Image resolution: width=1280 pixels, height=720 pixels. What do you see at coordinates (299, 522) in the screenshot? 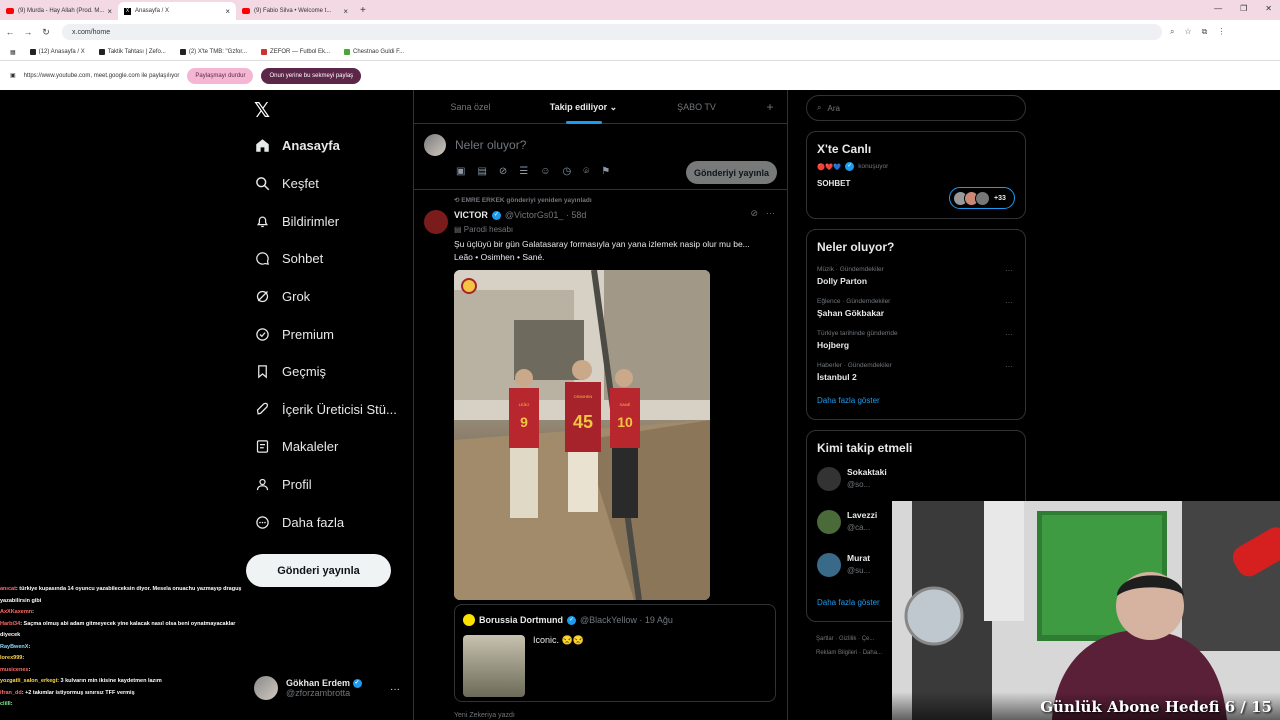
I see `nav-more: Daha fazla` at bounding box center [299, 522].